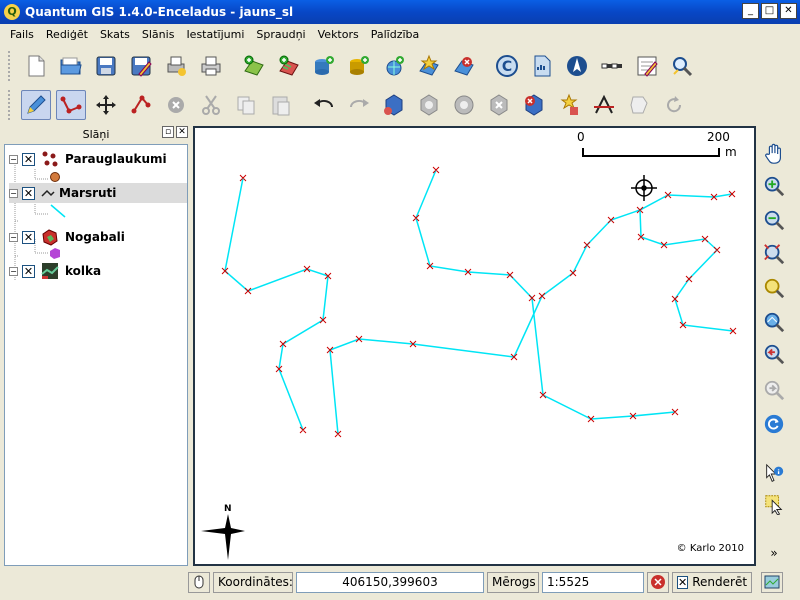 This screenshot has height=600, width=800. I want to click on add-postgis-layer-button, so click(324, 66).